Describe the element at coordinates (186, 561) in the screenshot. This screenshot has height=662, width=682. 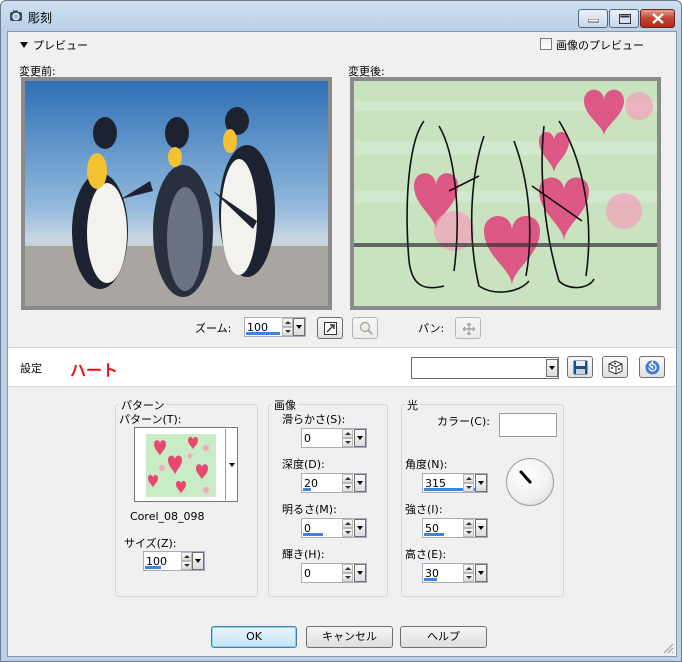
I see `size-spinner` at that location.